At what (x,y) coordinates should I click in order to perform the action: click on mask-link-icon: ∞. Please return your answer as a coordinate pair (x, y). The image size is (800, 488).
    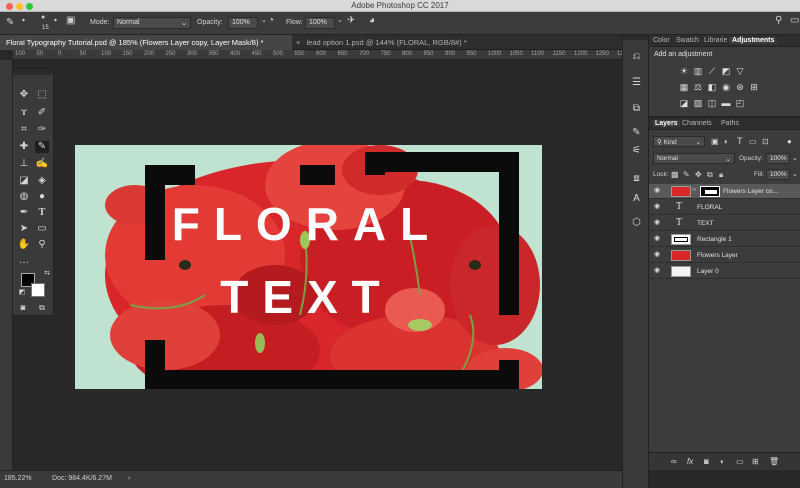
    Looking at the image, I should click on (694, 190).